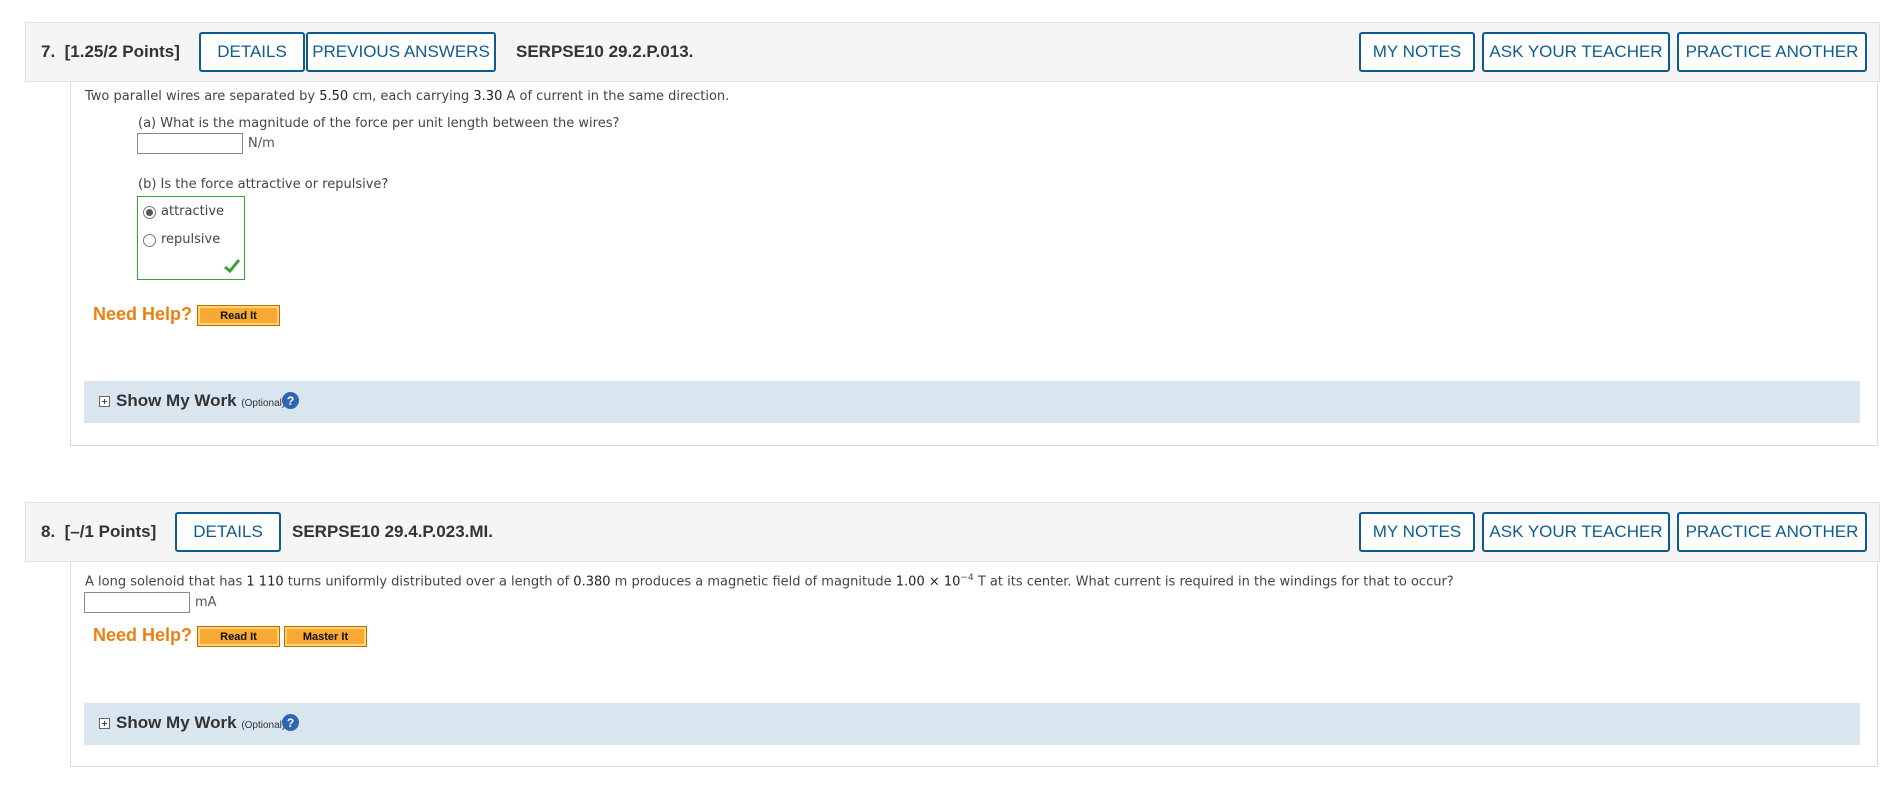 The image size is (1888, 795). I want to click on current-answer-input, so click(137, 602).